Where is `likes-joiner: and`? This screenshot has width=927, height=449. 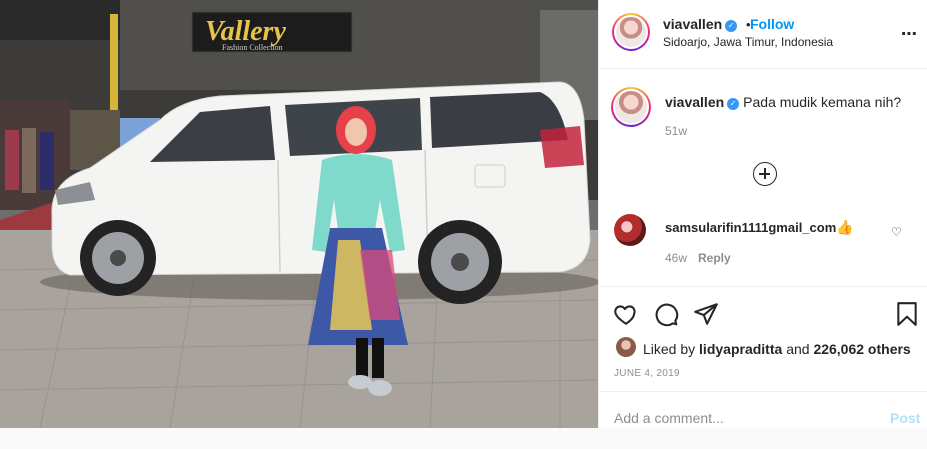 likes-joiner: and is located at coordinates (798, 349).